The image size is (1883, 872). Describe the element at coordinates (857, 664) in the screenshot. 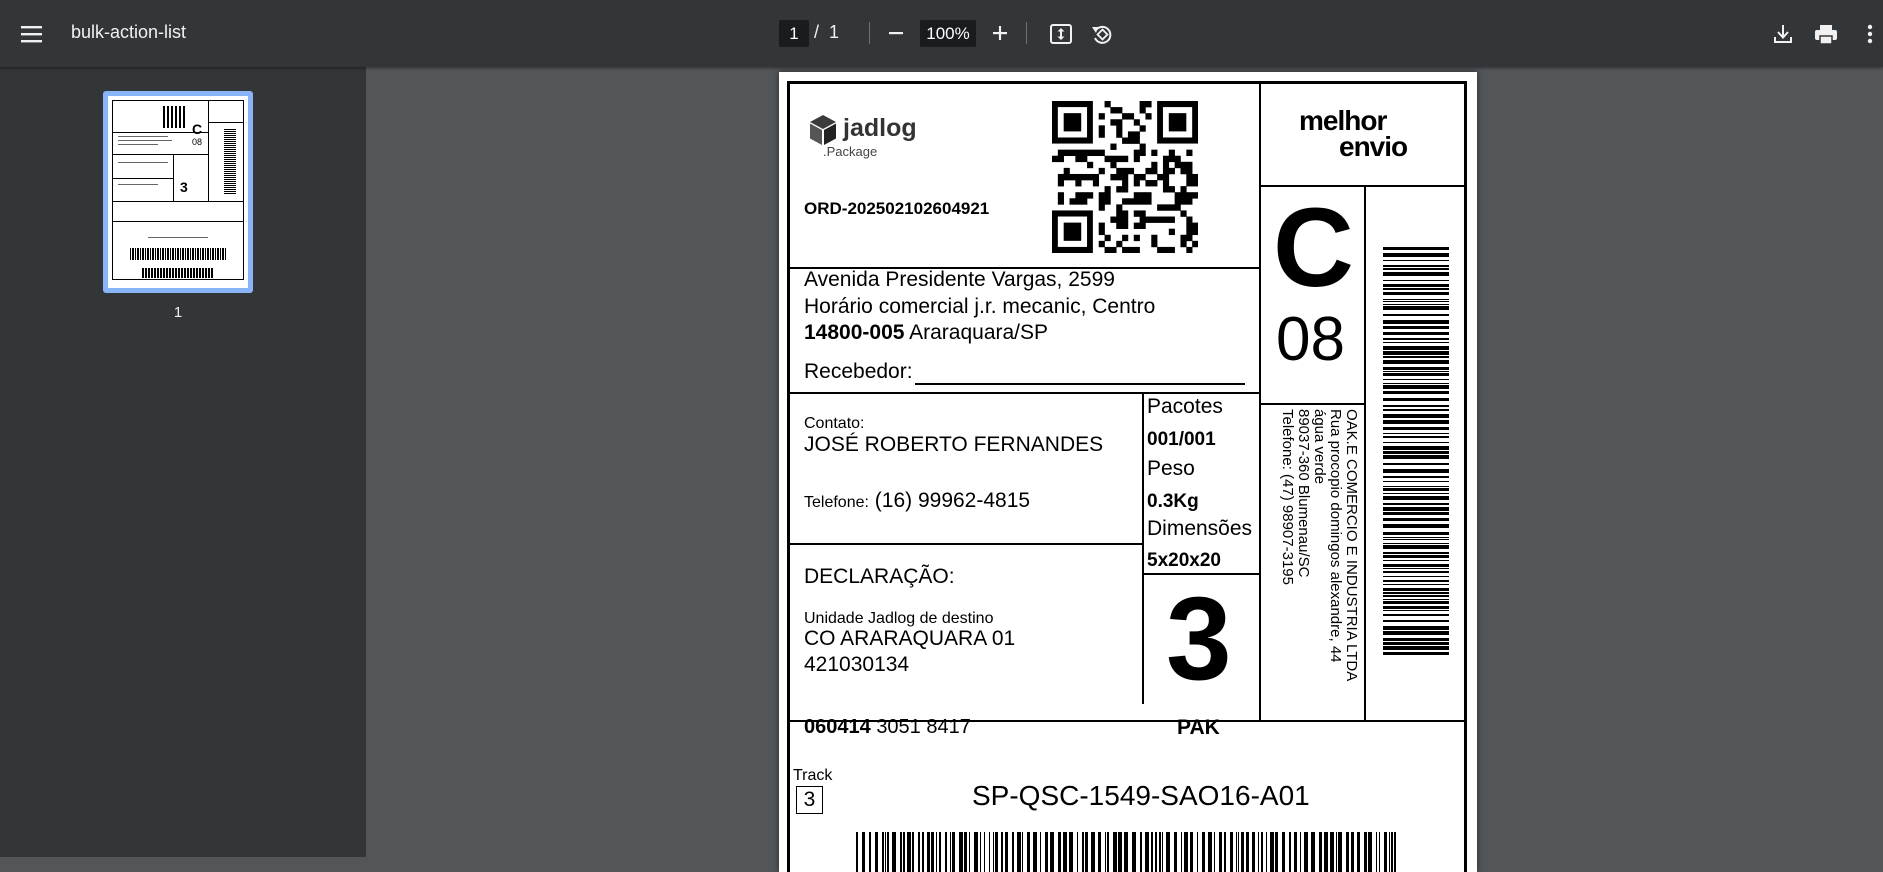

I see `destination-unit-code: 421030134` at that location.